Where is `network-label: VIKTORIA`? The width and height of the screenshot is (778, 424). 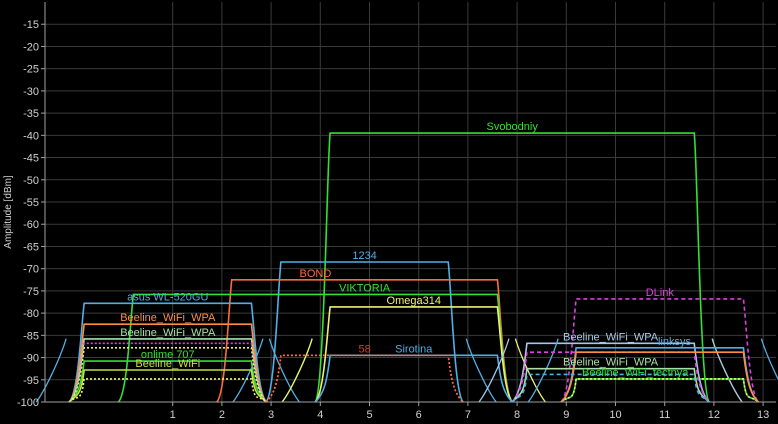 network-label: VIKTORIA is located at coordinates (365, 288).